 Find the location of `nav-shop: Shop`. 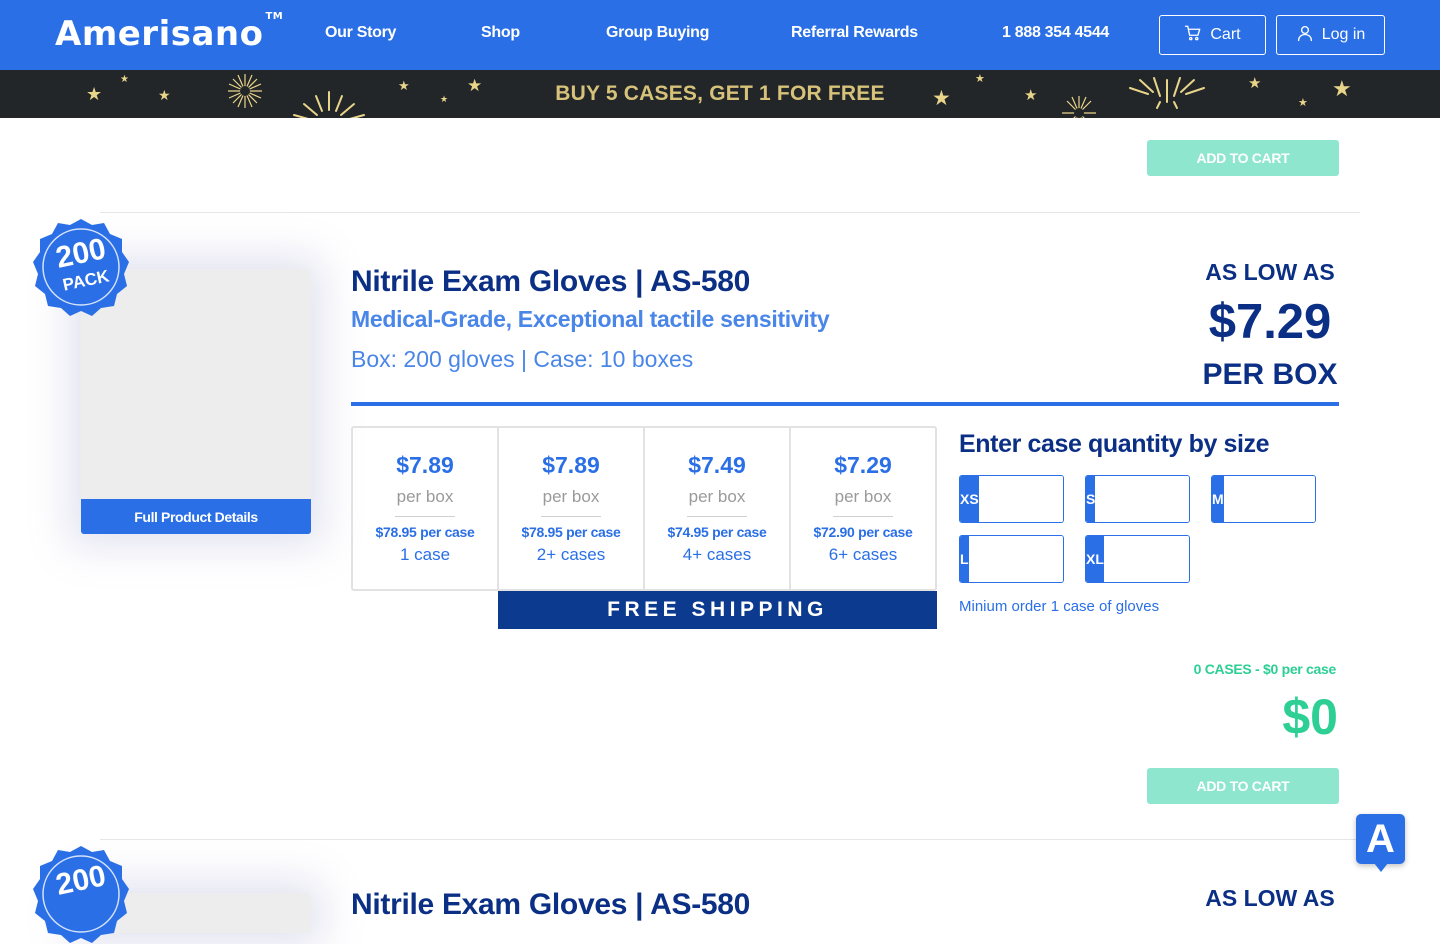

nav-shop: Shop is located at coordinates (500, 33).